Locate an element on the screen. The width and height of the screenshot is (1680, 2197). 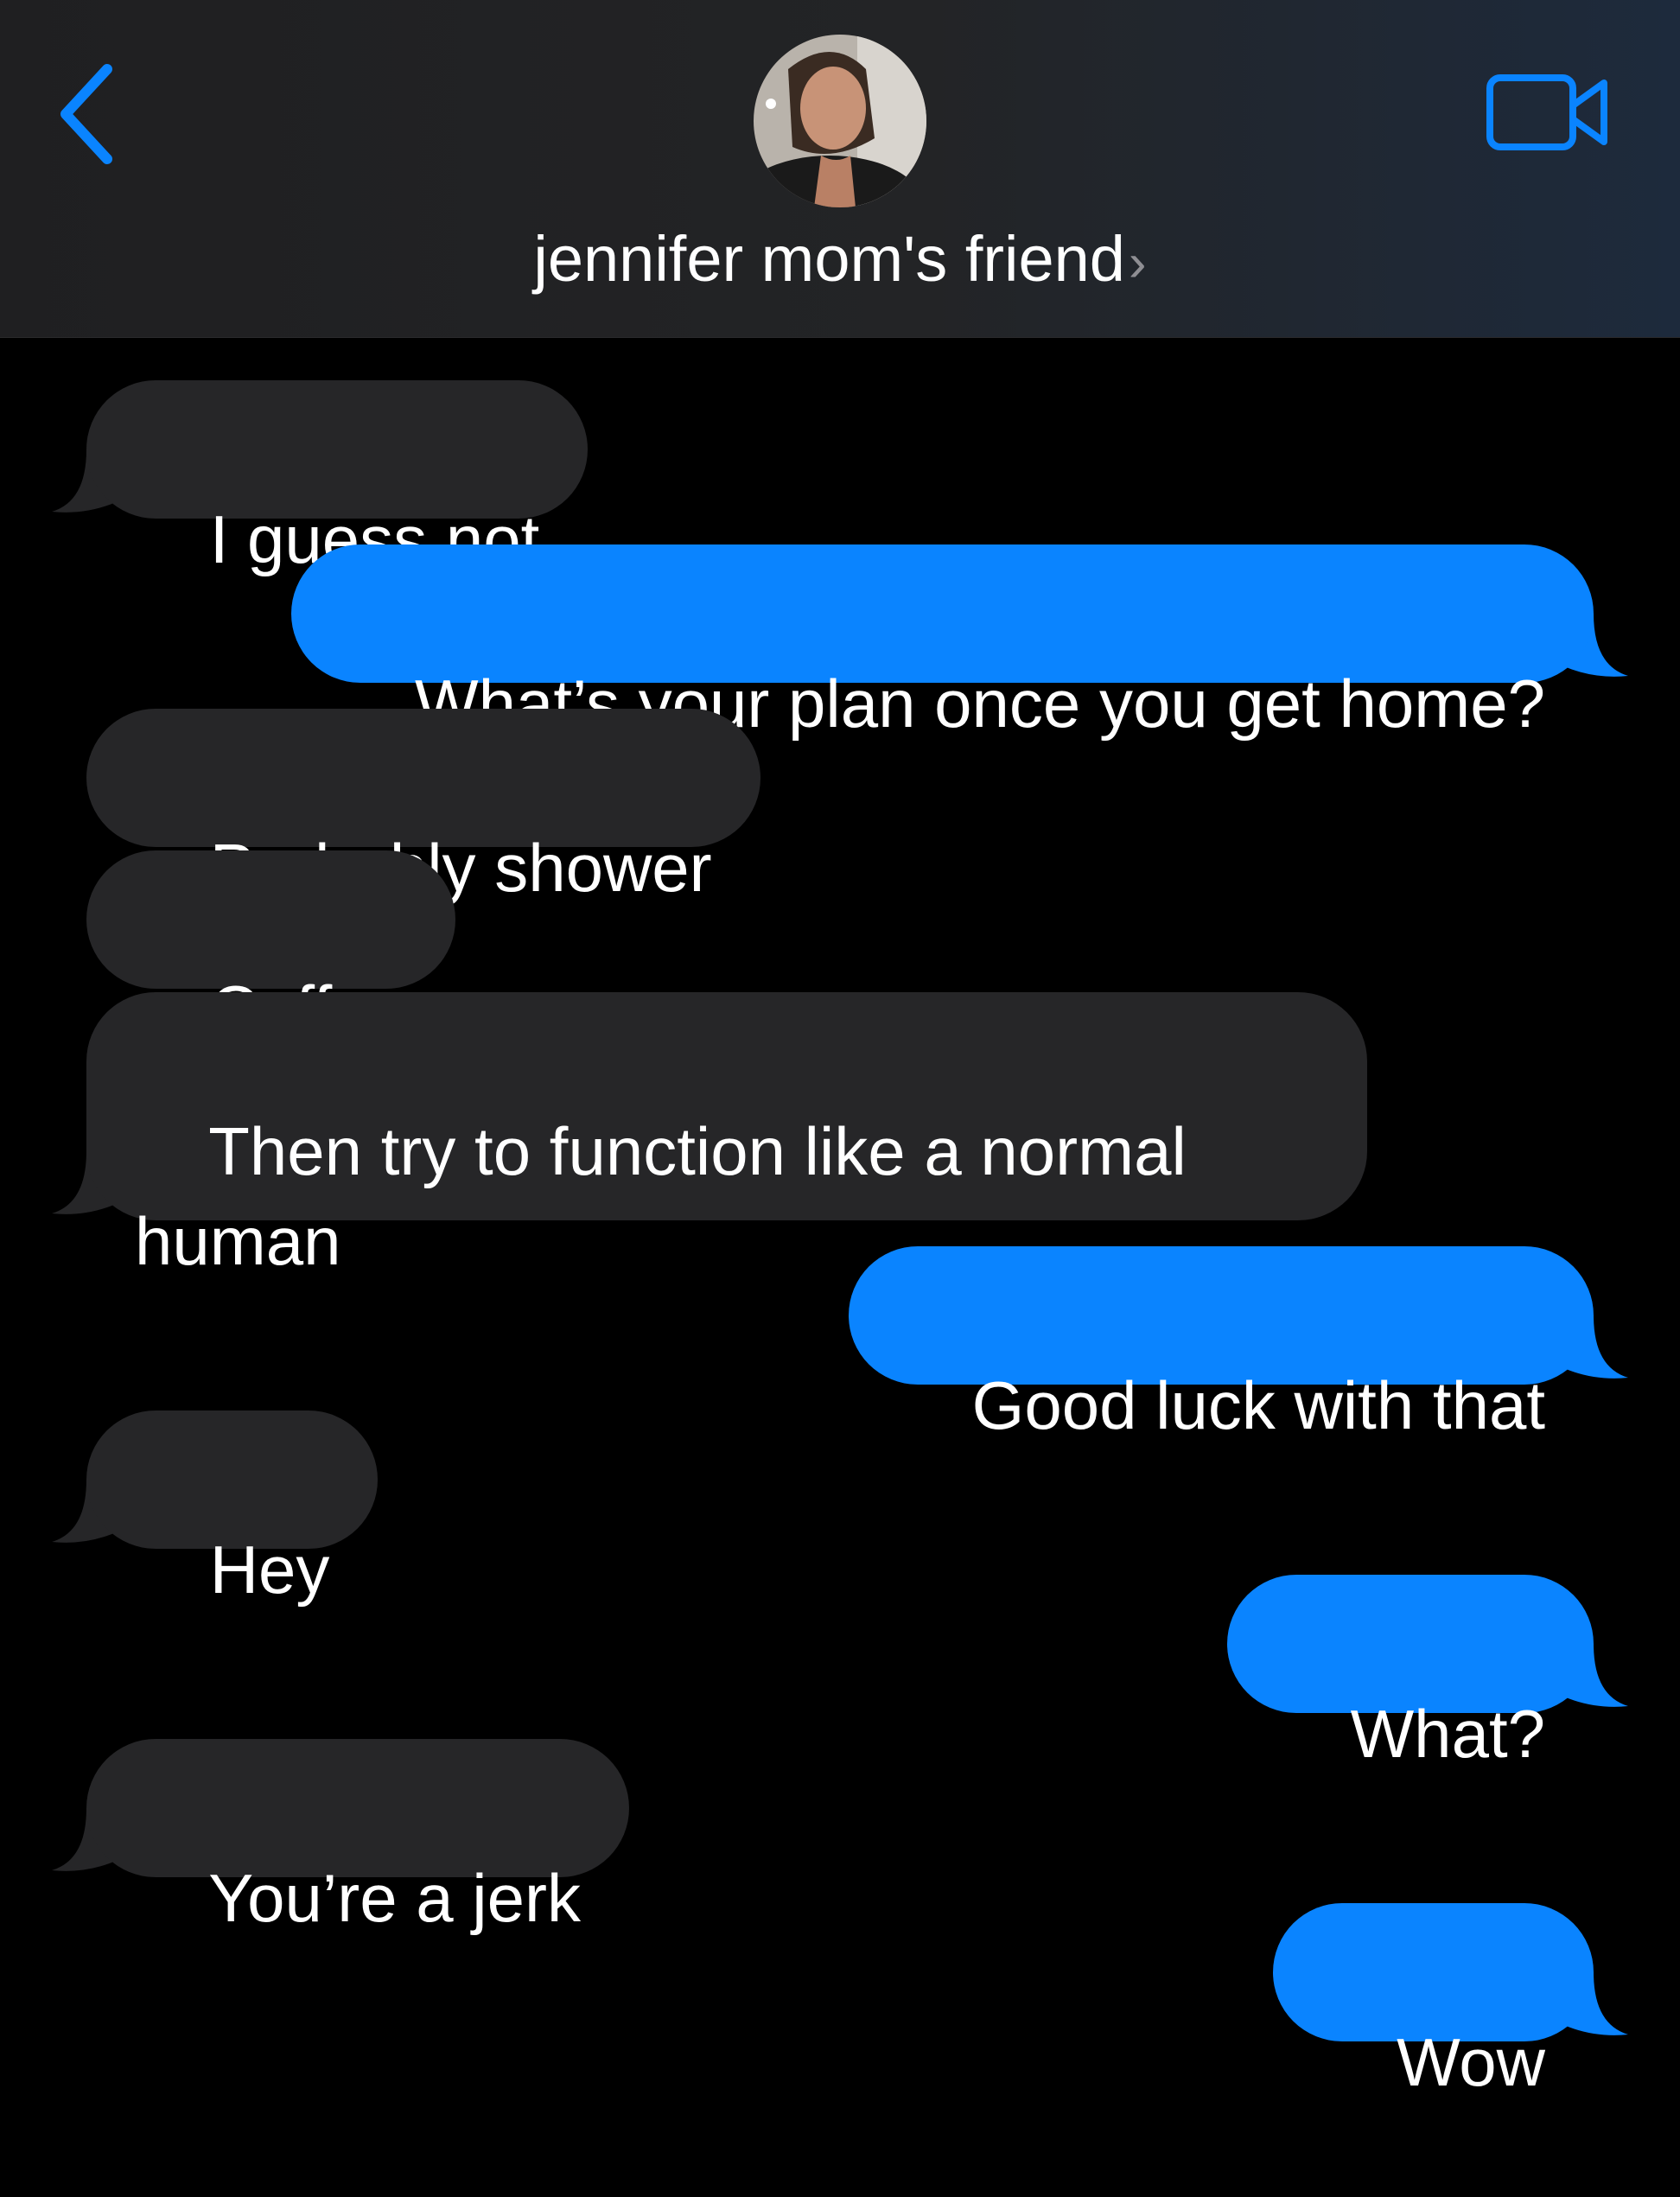
sent-message: Wow is located at coordinates (1434, 2002).